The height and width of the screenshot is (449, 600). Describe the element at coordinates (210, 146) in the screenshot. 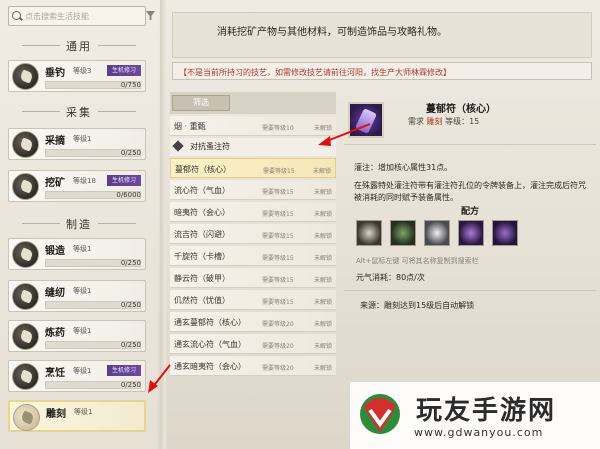

I see `recipe-group-title: 对抗蚤注符` at that location.